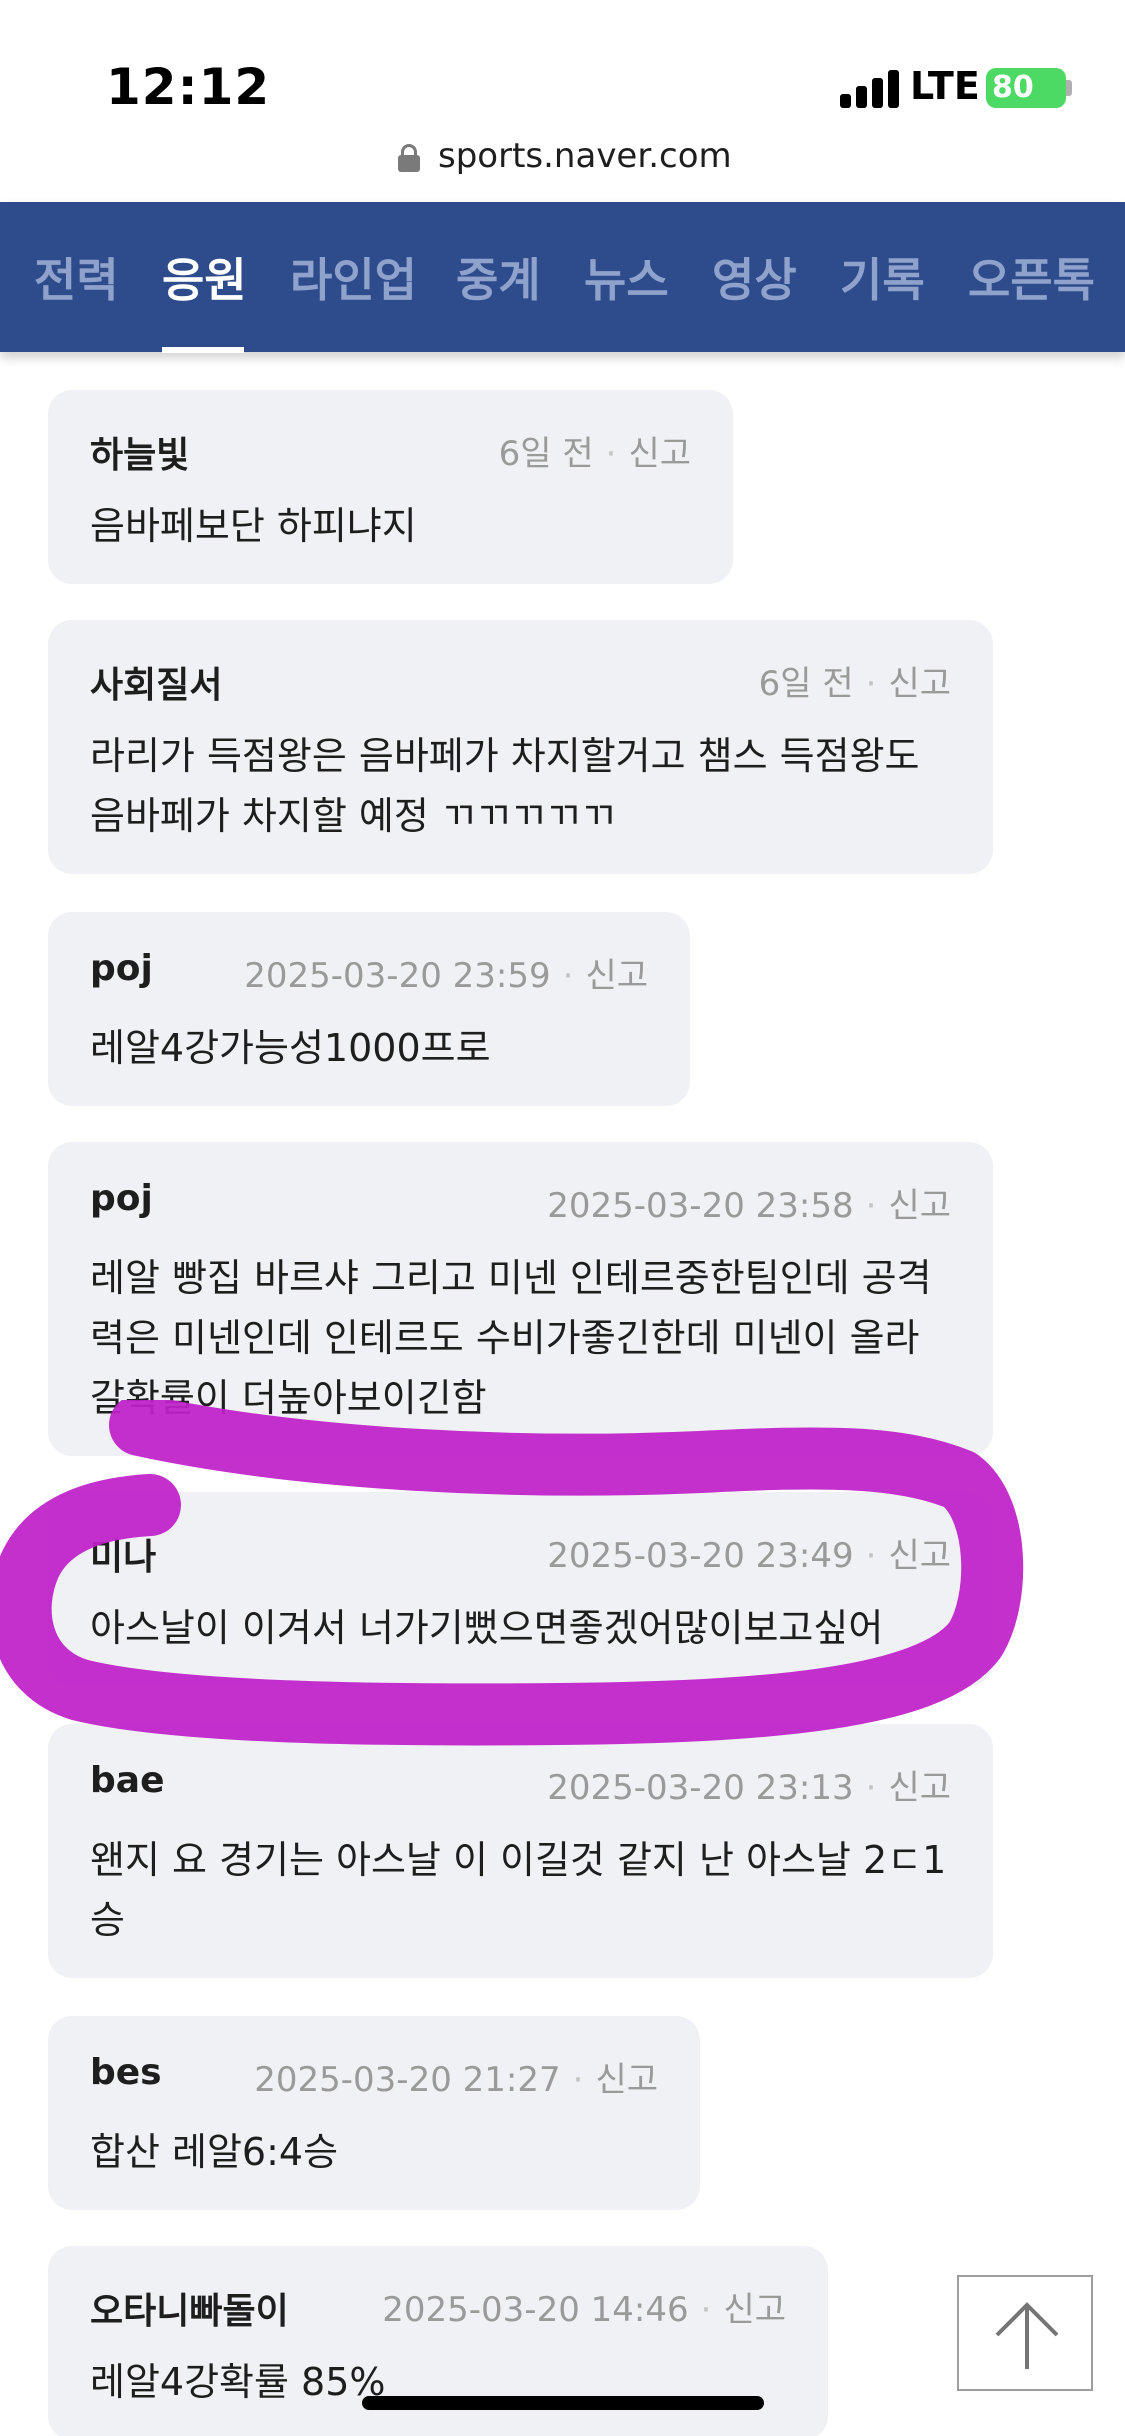  I want to click on comment-text: 합산 레알6:4승, so click(214, 2152).